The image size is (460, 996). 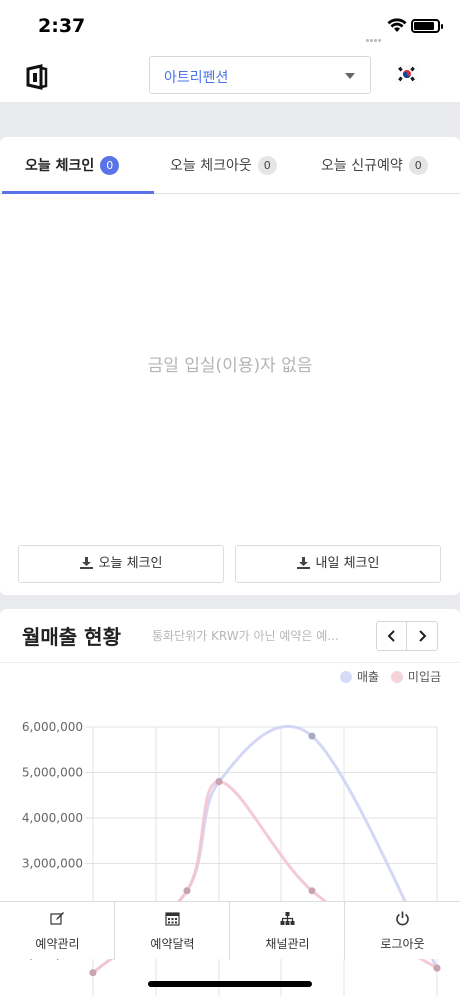 I want to click on y-tick-label: 6,000,000, so click(x=52, y=727).